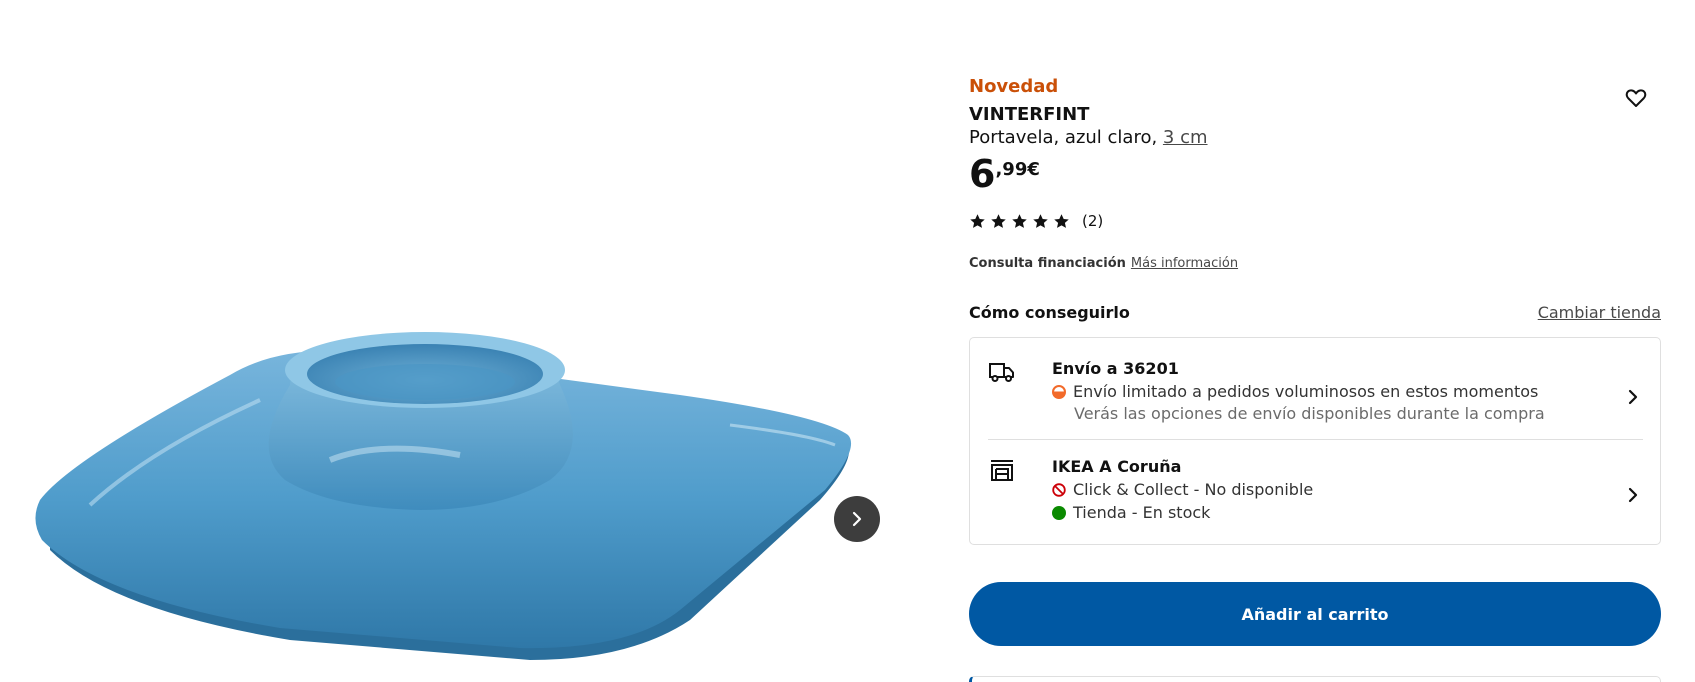  Describe the element at coordinates (1185, 137) in the screenshot. I see `size-link: 3 cm` at that location.